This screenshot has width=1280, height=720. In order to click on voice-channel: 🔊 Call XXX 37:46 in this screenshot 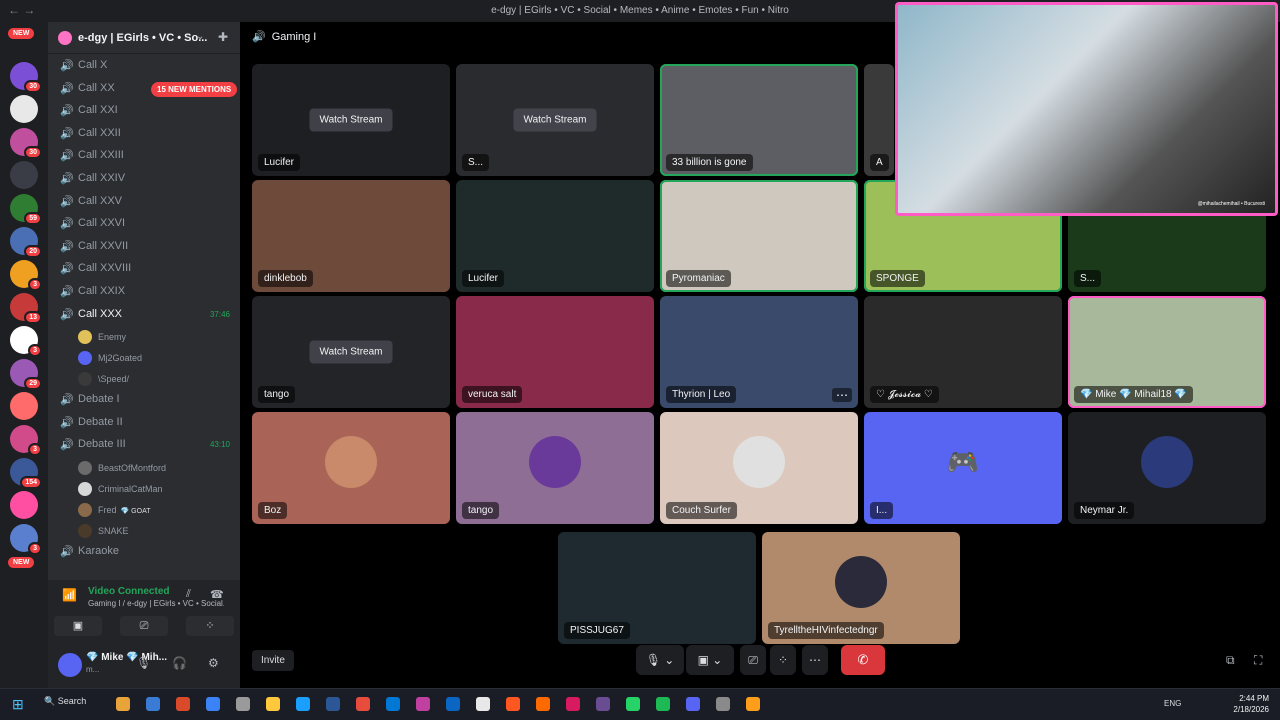, I will do `click(145, 315)`.